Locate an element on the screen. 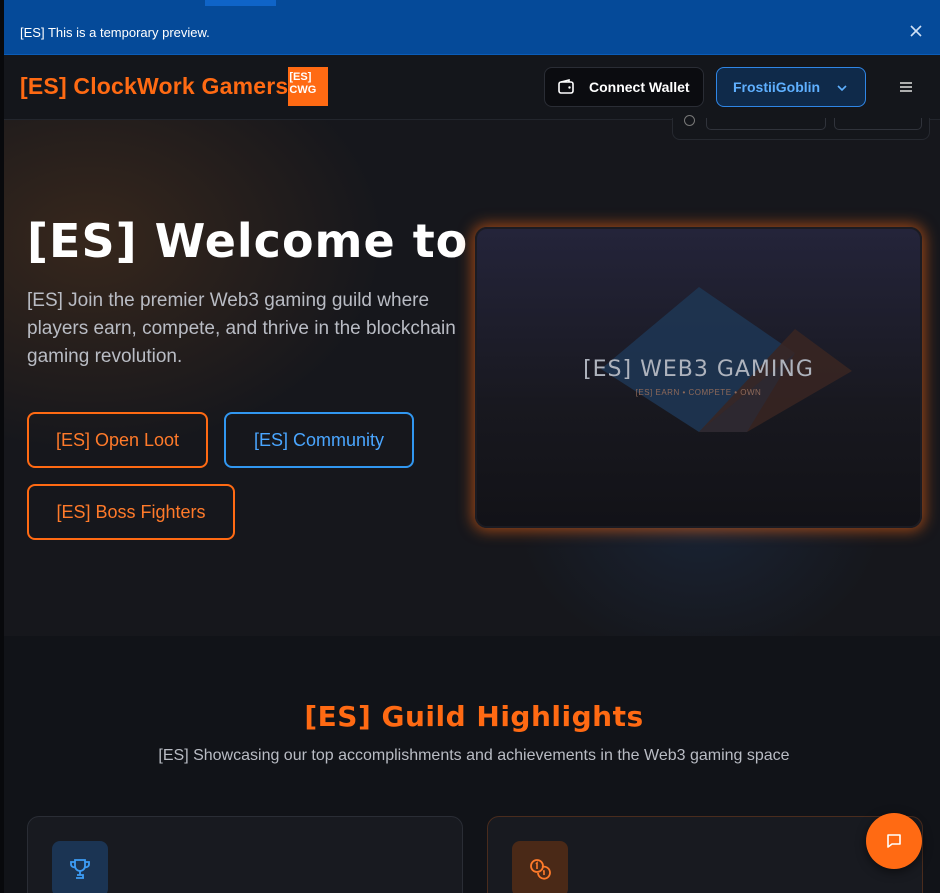  connect-wallet-label: Connect Wallet is located at coordinates (639, 87).